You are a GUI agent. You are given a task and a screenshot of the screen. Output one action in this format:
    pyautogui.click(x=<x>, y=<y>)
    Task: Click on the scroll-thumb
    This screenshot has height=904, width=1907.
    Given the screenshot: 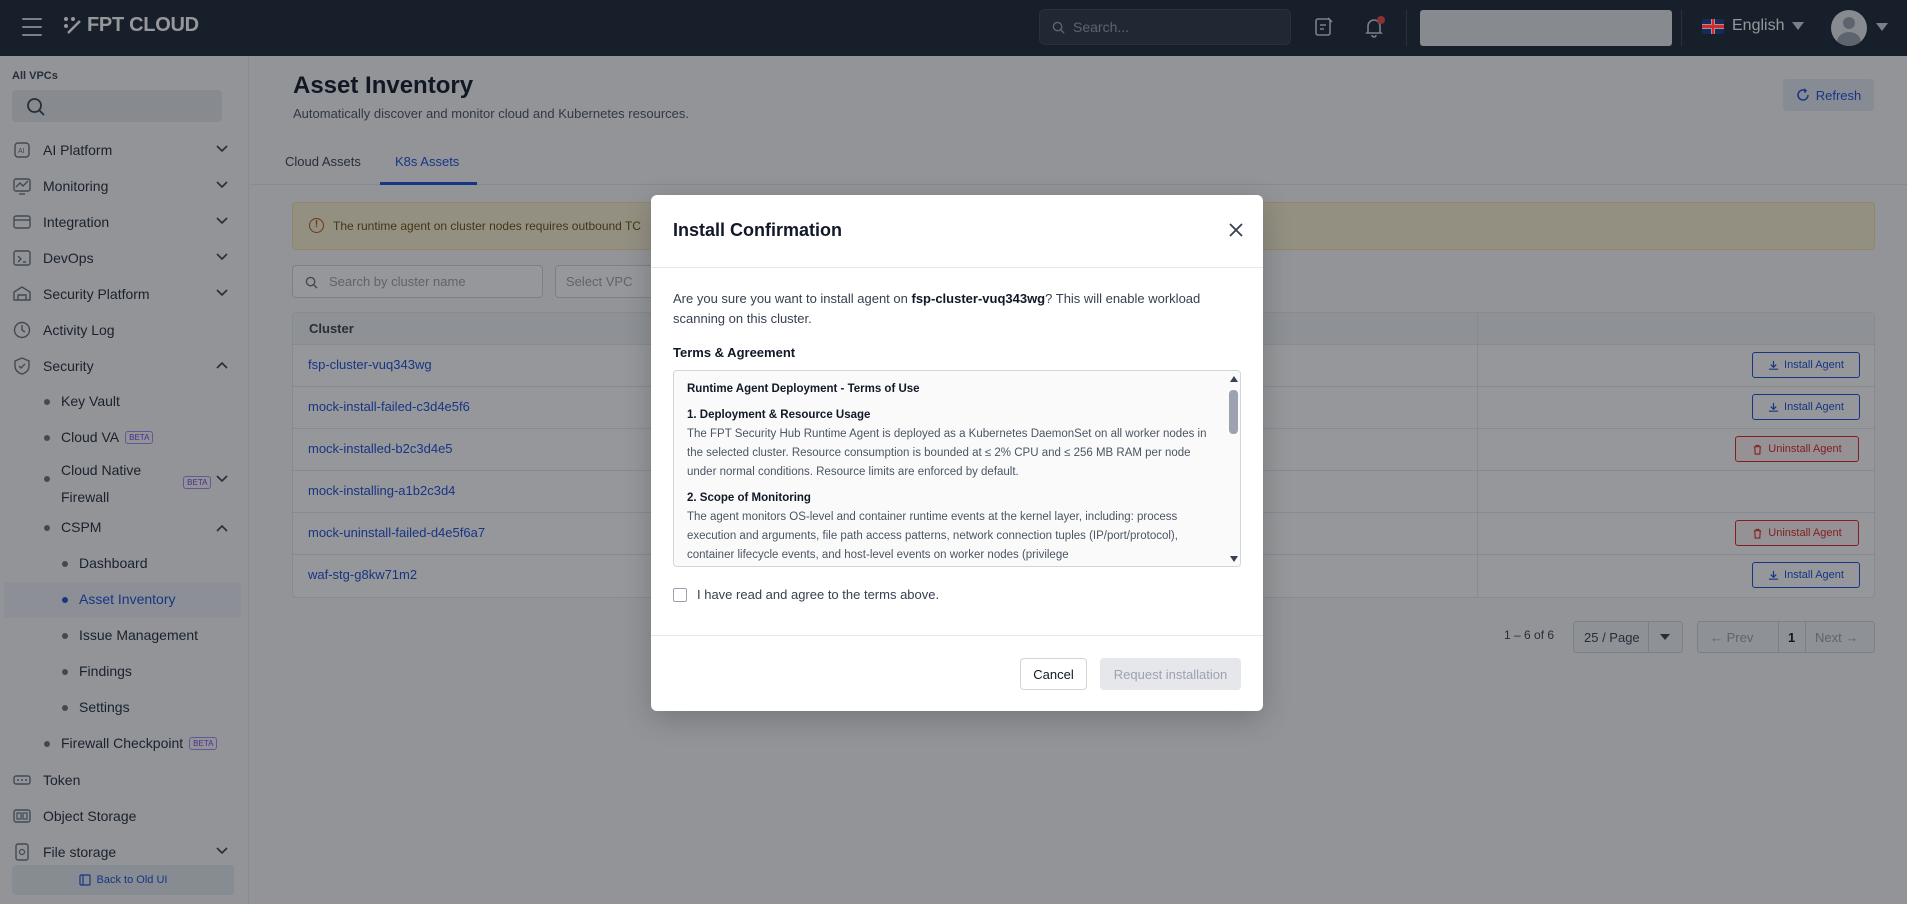 What is the action you would take?
    pyautogui.click(x=1233, y=412)
    